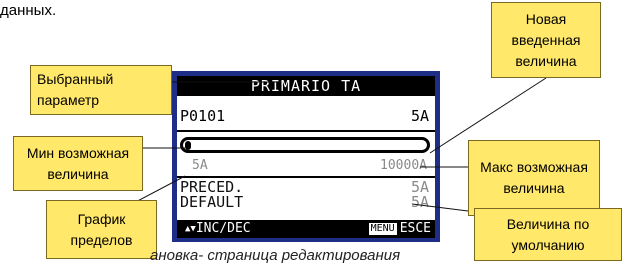 The width and height of the screenshot is (625, 265). I want to click on parameter-row: P0101 5A, so click(306, 116).